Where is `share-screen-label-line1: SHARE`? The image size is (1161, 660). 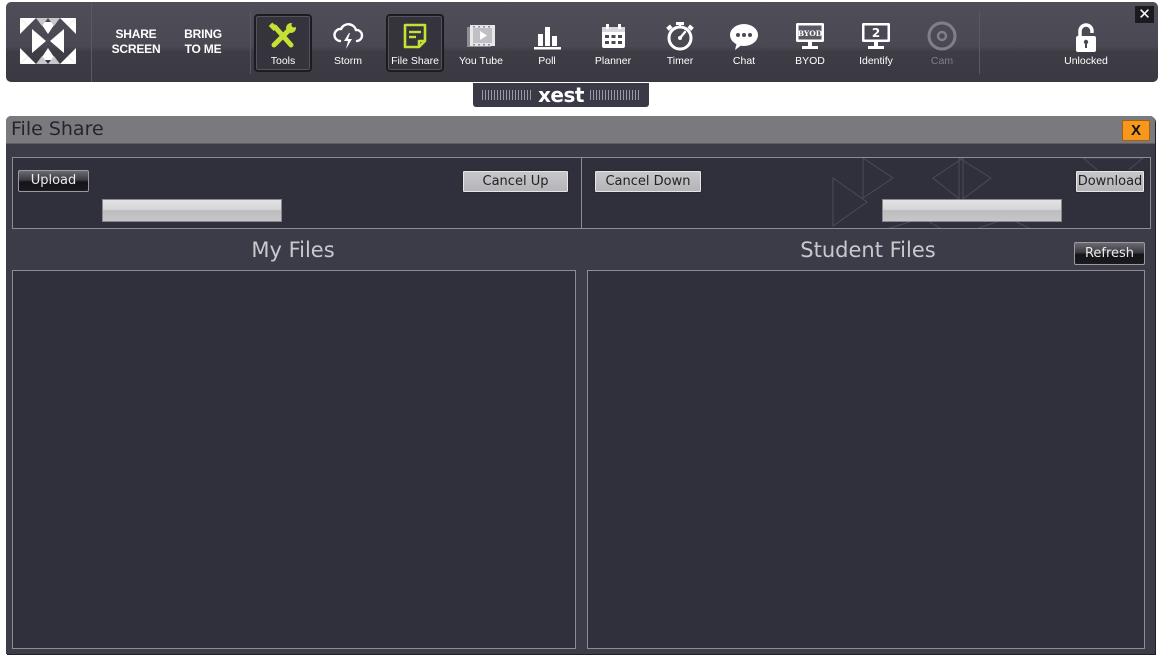 share-screen-label-line1: SHARE is located at coordinates (136, 34).